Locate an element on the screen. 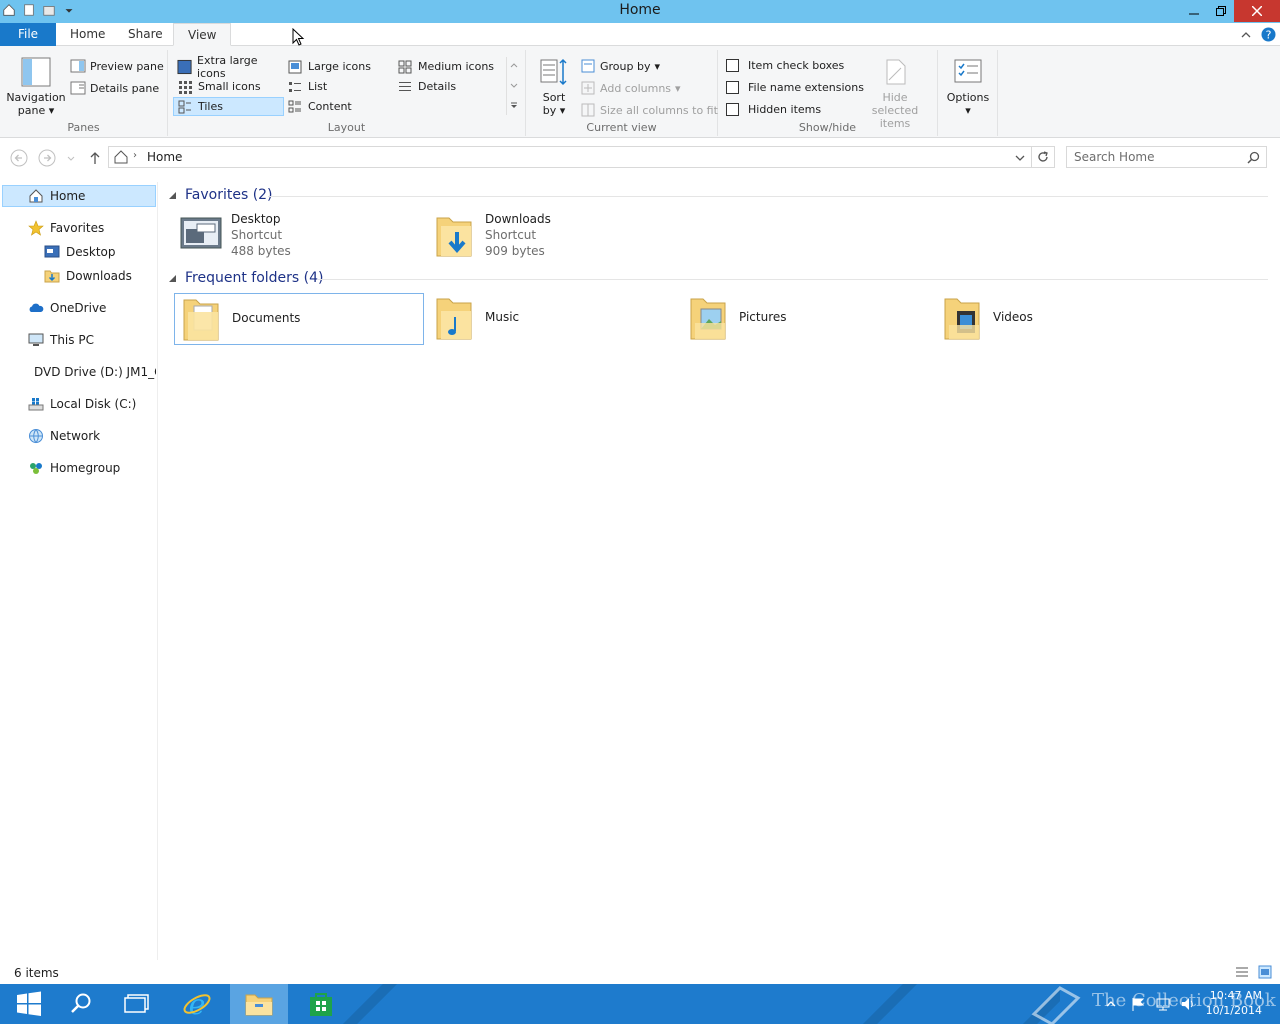  panes-group-label: Panes is located at coordinates (83, 127).